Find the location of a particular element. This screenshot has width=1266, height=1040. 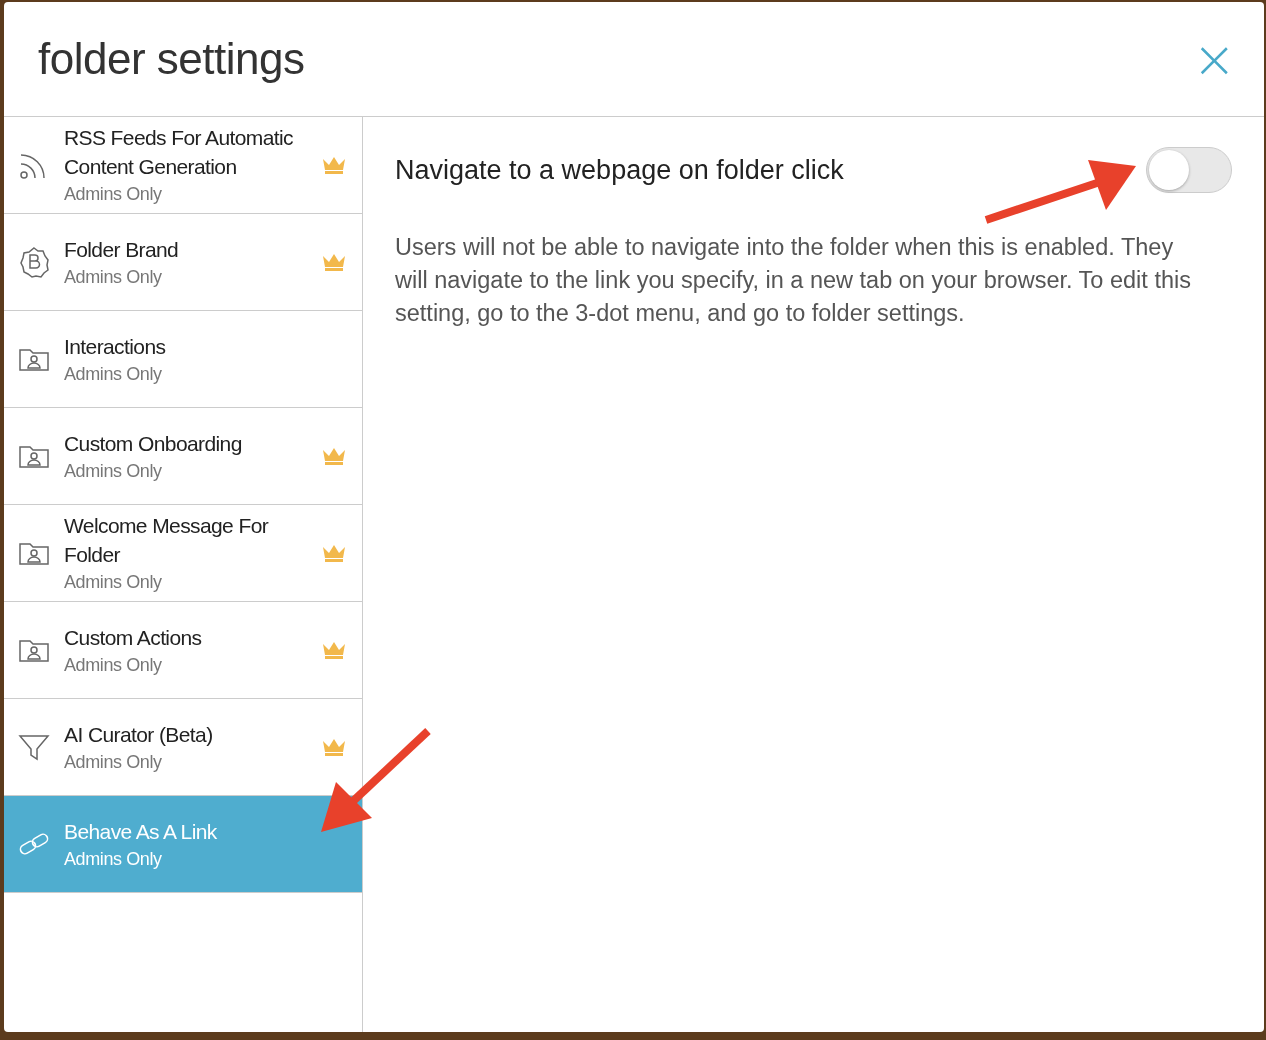

sidebar-item: Interactions Admins Only is located at coordinates (183, 359).